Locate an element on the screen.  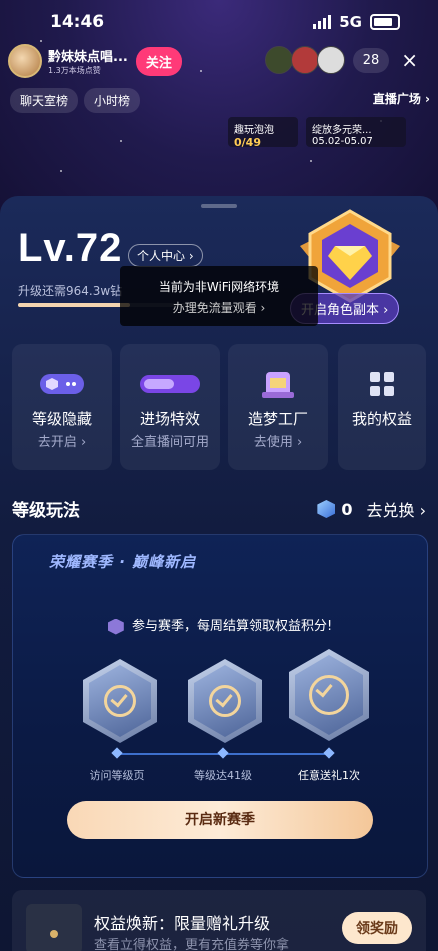
card-title: 我的权益 is located at coordinates (381, 419).